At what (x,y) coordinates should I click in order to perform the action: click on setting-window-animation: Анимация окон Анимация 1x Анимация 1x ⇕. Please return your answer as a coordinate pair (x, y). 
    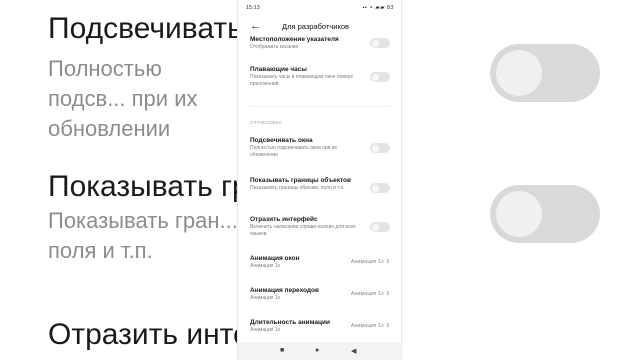
    Looking at the image, I should click on (320, 262).